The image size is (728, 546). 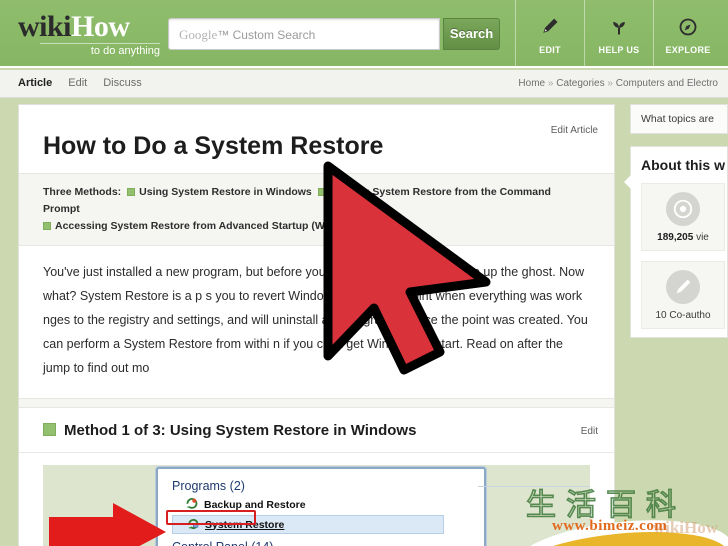 I want to click on sprout-icon, so click(x=619, y=27).